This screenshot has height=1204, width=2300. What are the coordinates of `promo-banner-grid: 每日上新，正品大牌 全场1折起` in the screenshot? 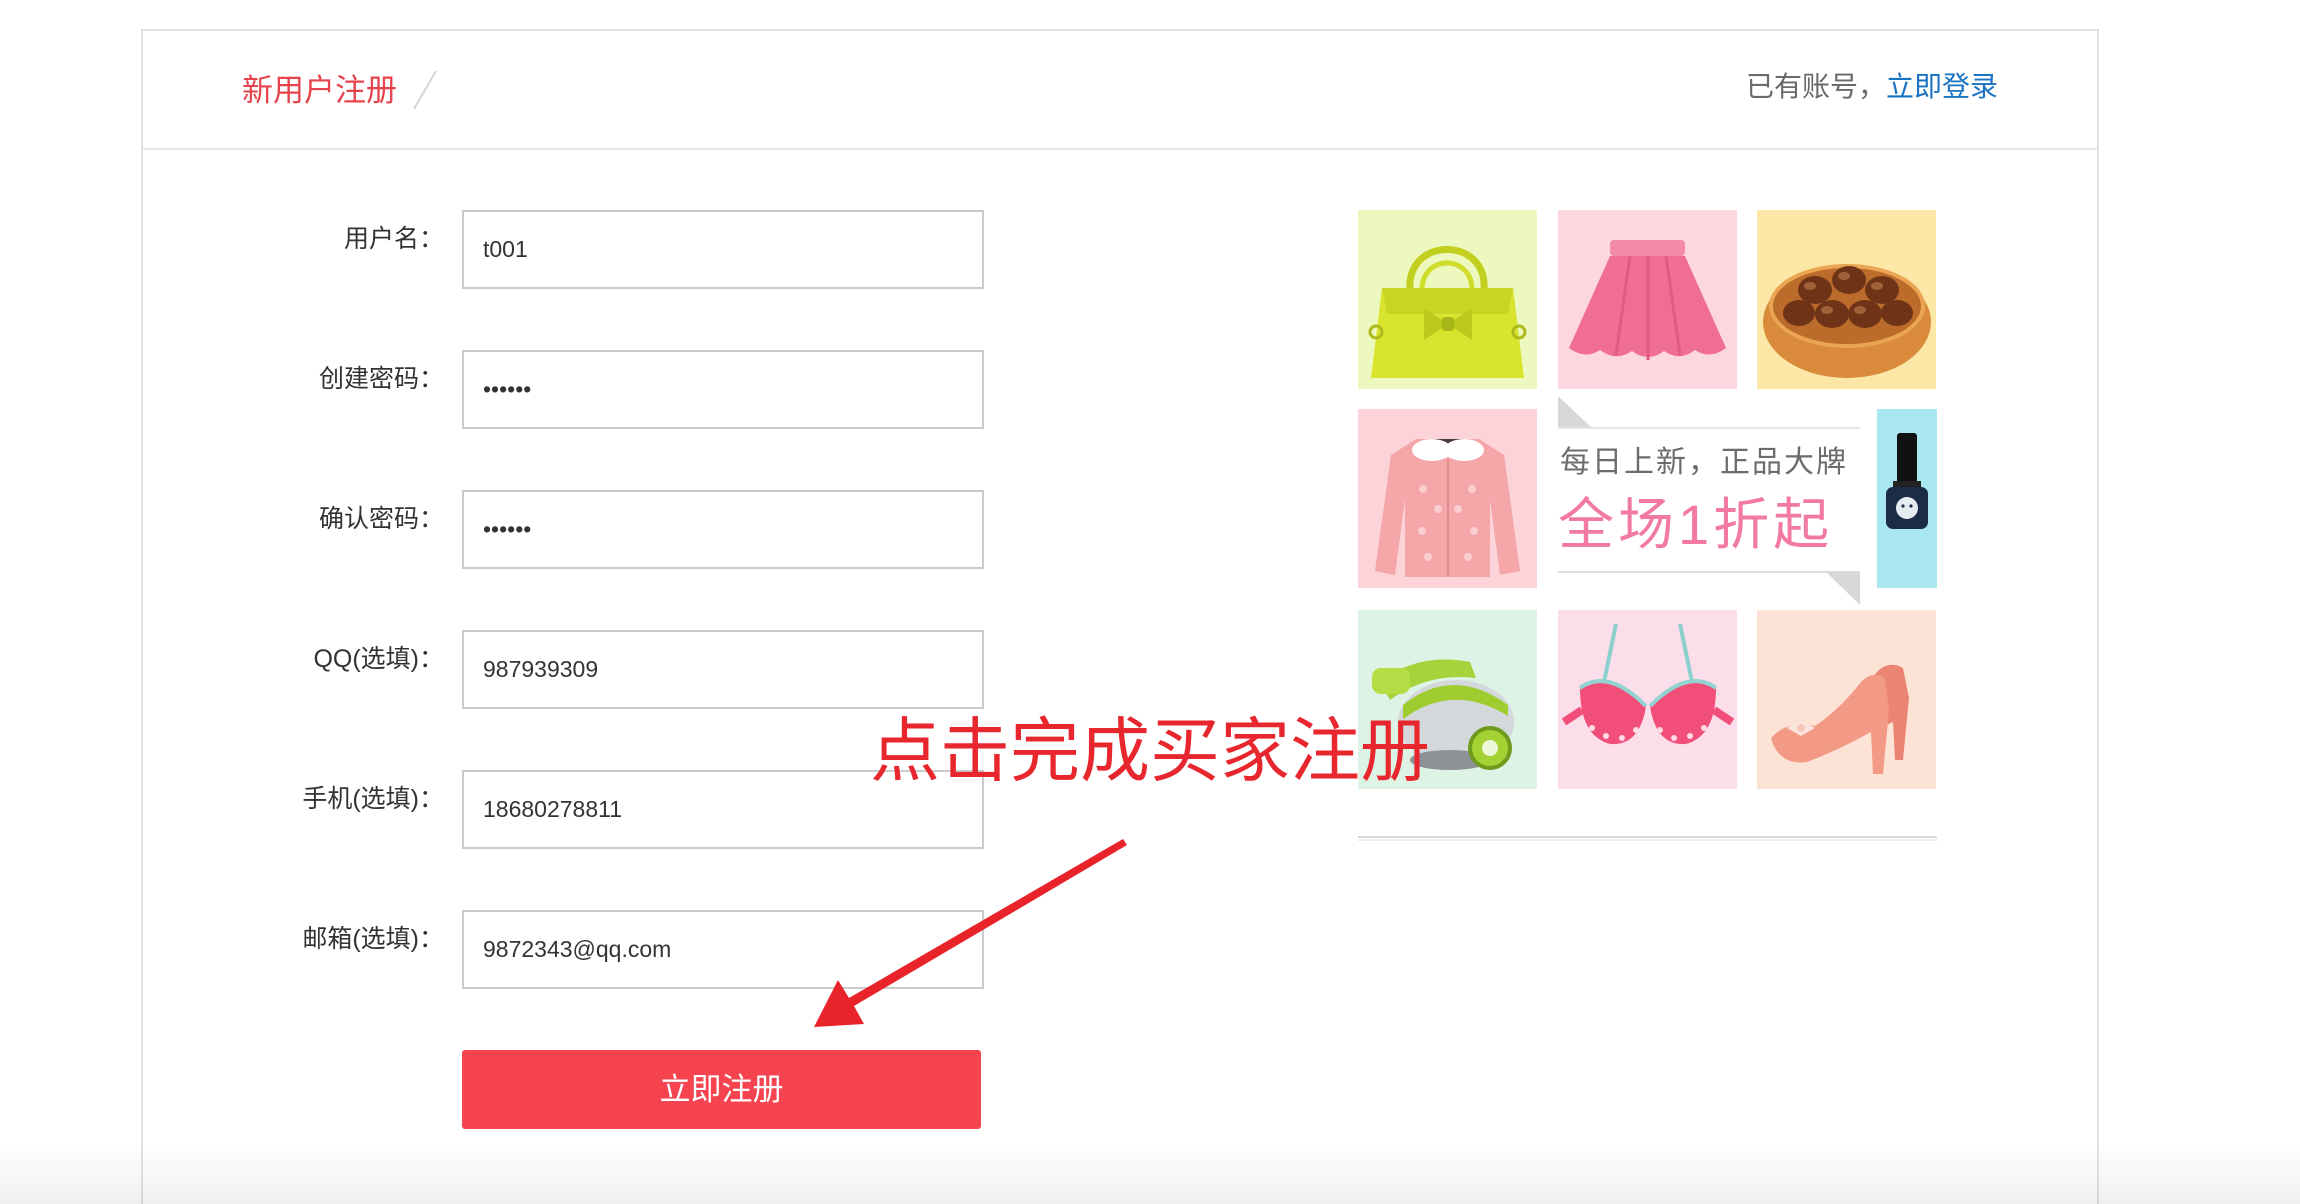 It's located at (1647, 530).